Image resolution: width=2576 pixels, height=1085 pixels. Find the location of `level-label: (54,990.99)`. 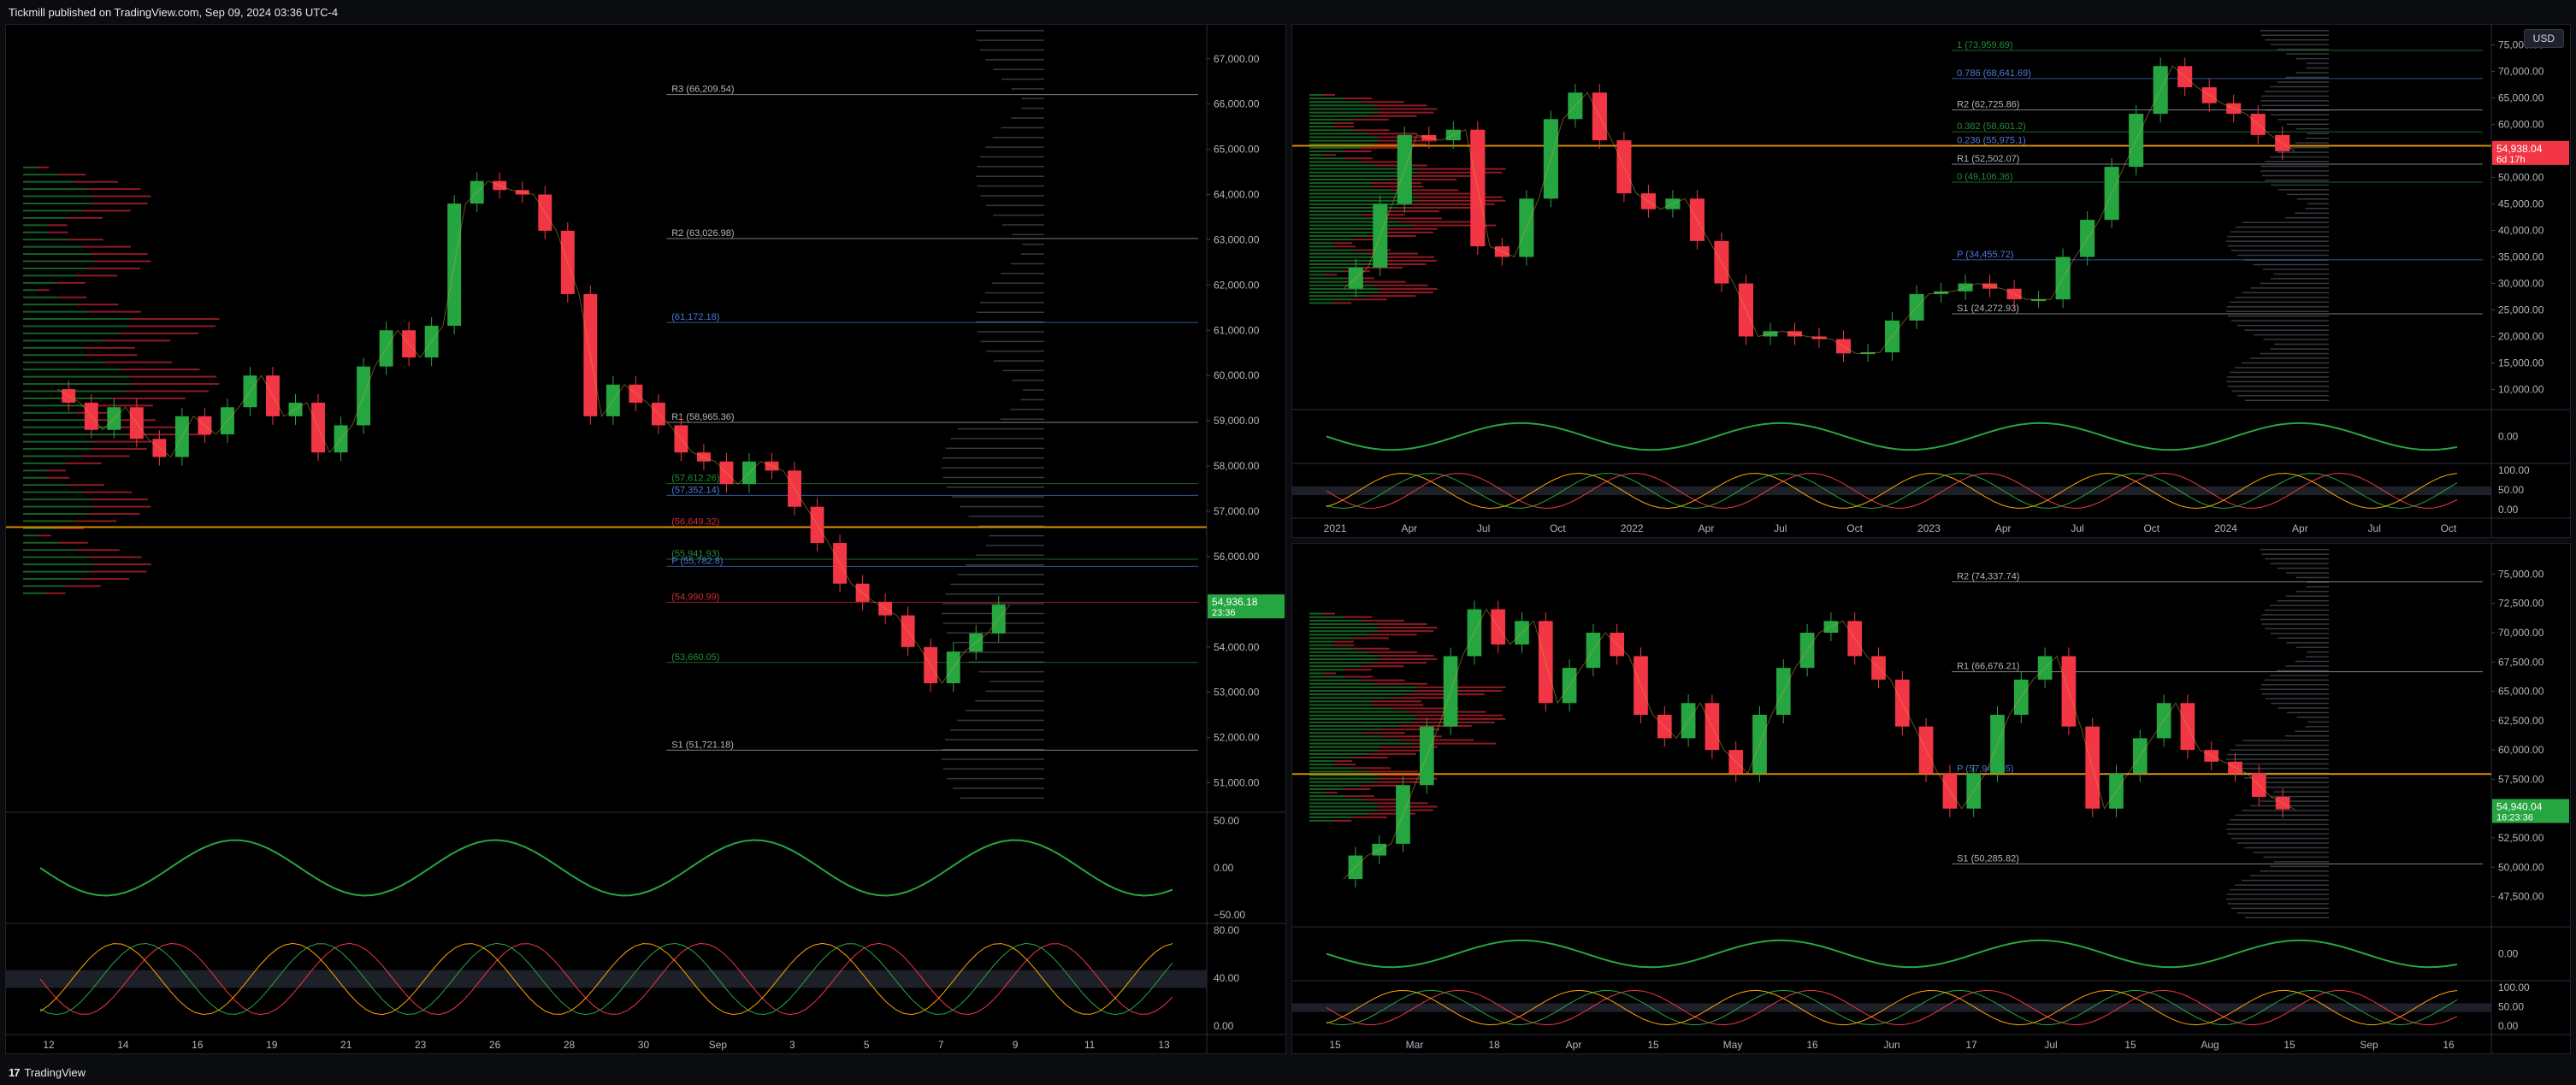

level-label: (54,990.99) is located at coordinates (695, 597).